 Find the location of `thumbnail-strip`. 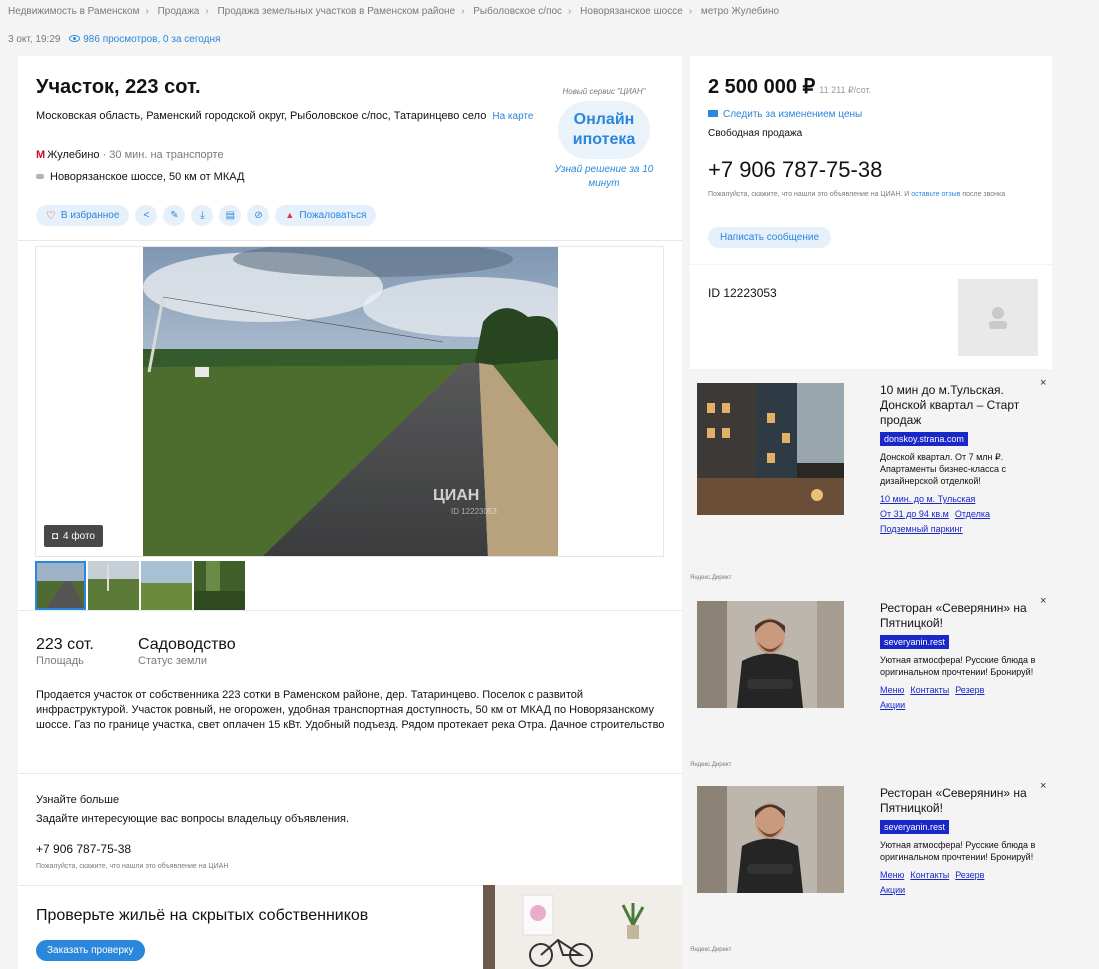

thumbnail-strip is located at coordinates (140, 585).